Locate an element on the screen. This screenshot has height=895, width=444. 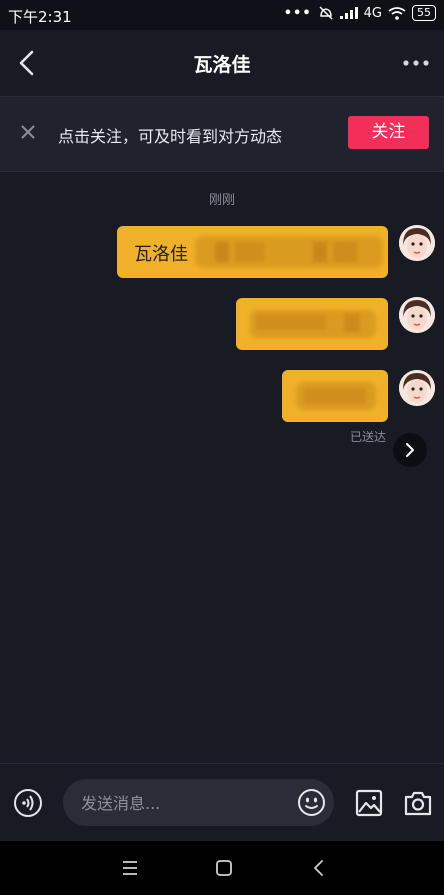
menu-icon is located at coordinates (130, 868).